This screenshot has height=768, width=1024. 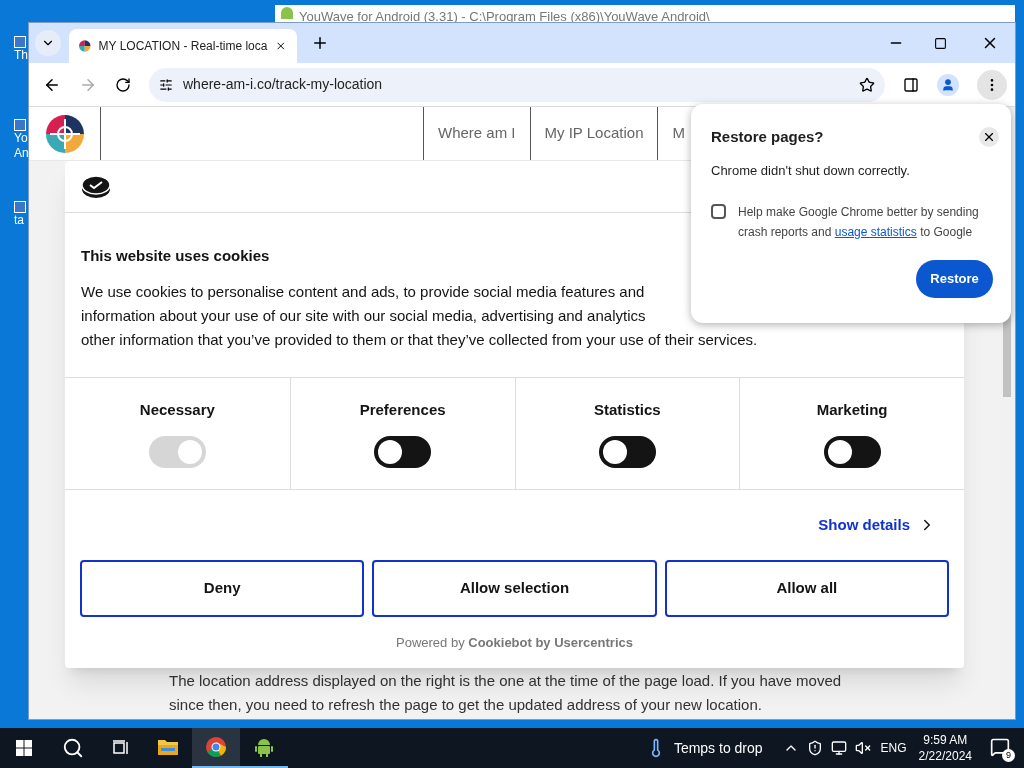 I want to click on weather-text: Temps to drop, so click(x=718, y=748).